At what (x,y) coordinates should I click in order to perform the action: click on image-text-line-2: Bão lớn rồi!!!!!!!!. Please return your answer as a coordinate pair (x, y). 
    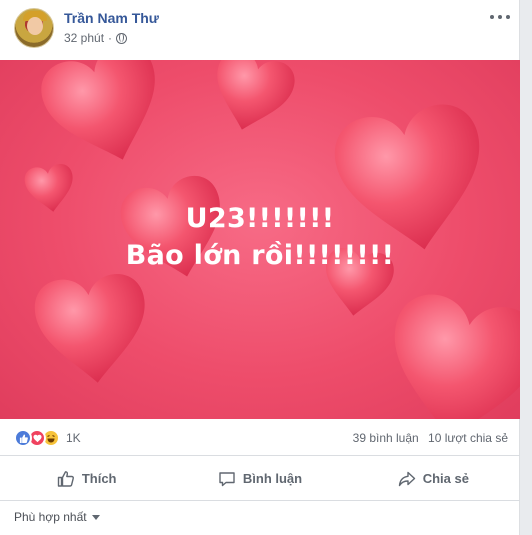
    Looking at the image, I should click on (260, 255).